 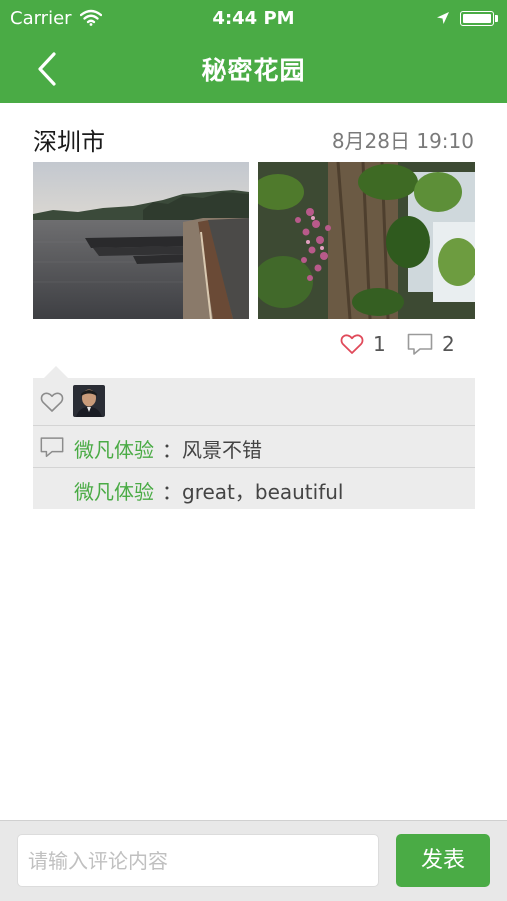 I want to click on heart-icon, so click(x=352, y=344).